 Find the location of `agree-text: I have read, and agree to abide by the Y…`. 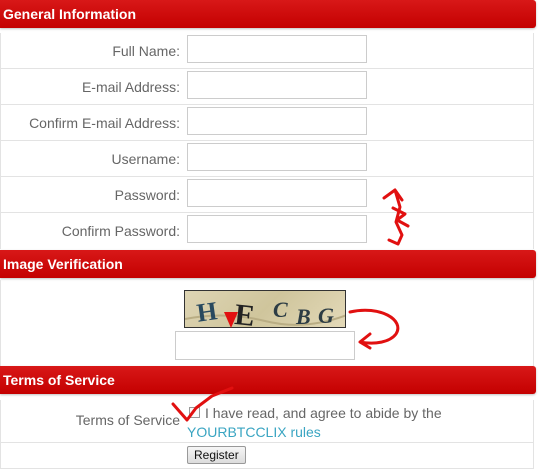

agree-text: I have read, and agree to abide by the Y… is located at coordinates (337, 423).